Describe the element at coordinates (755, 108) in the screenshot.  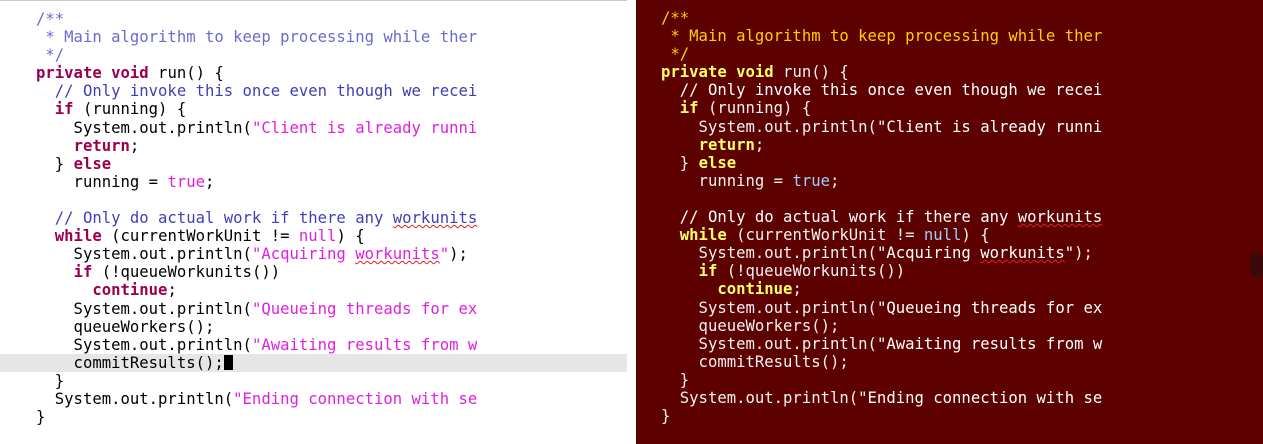
I see `code-token-plain: (running) {` at that location.